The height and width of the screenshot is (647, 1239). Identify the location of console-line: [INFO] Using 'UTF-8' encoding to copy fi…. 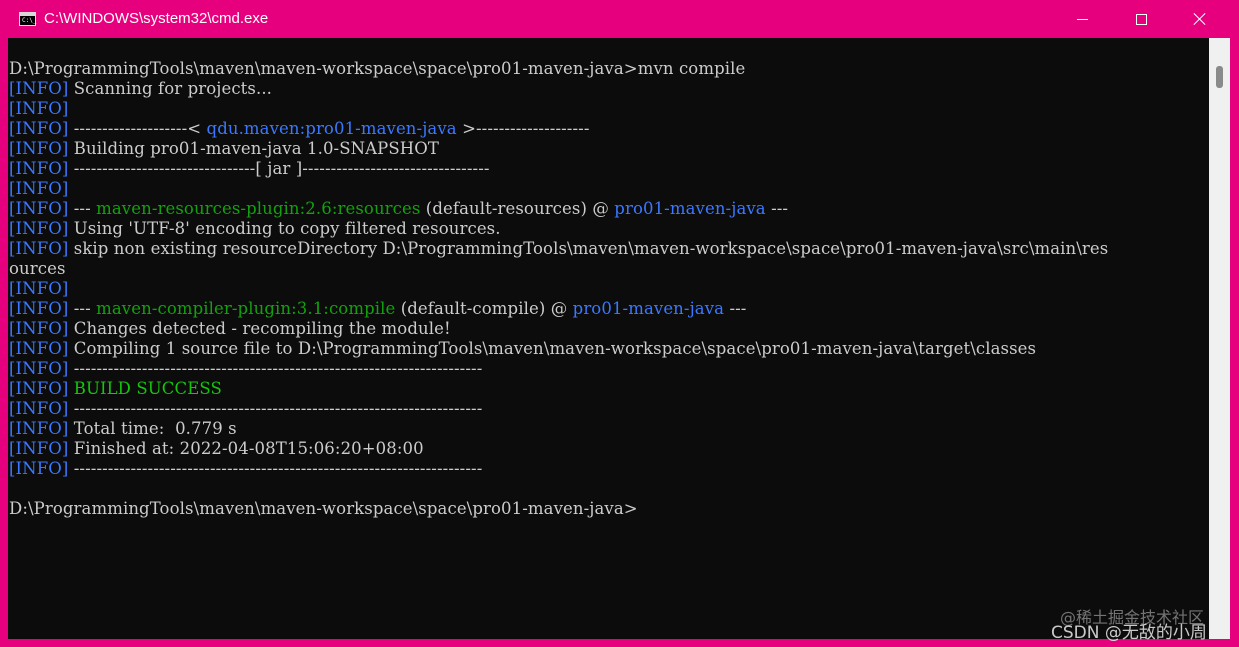
(558, 229).